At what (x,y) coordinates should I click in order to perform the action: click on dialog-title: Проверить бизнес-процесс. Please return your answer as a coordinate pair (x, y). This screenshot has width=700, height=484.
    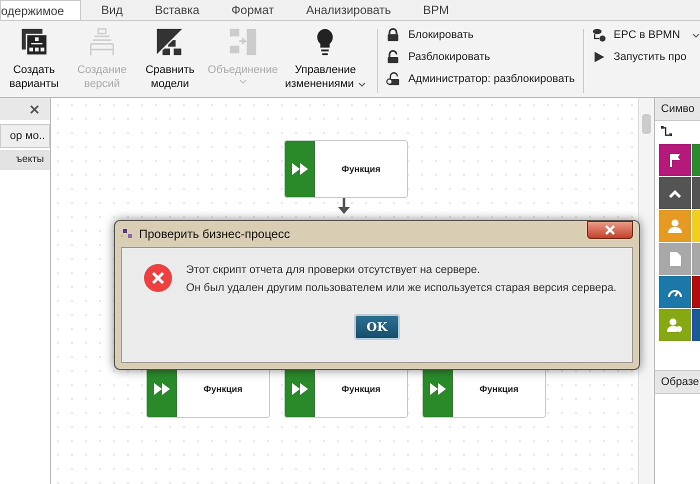
    Looking at the image, I should click on (214, 234).